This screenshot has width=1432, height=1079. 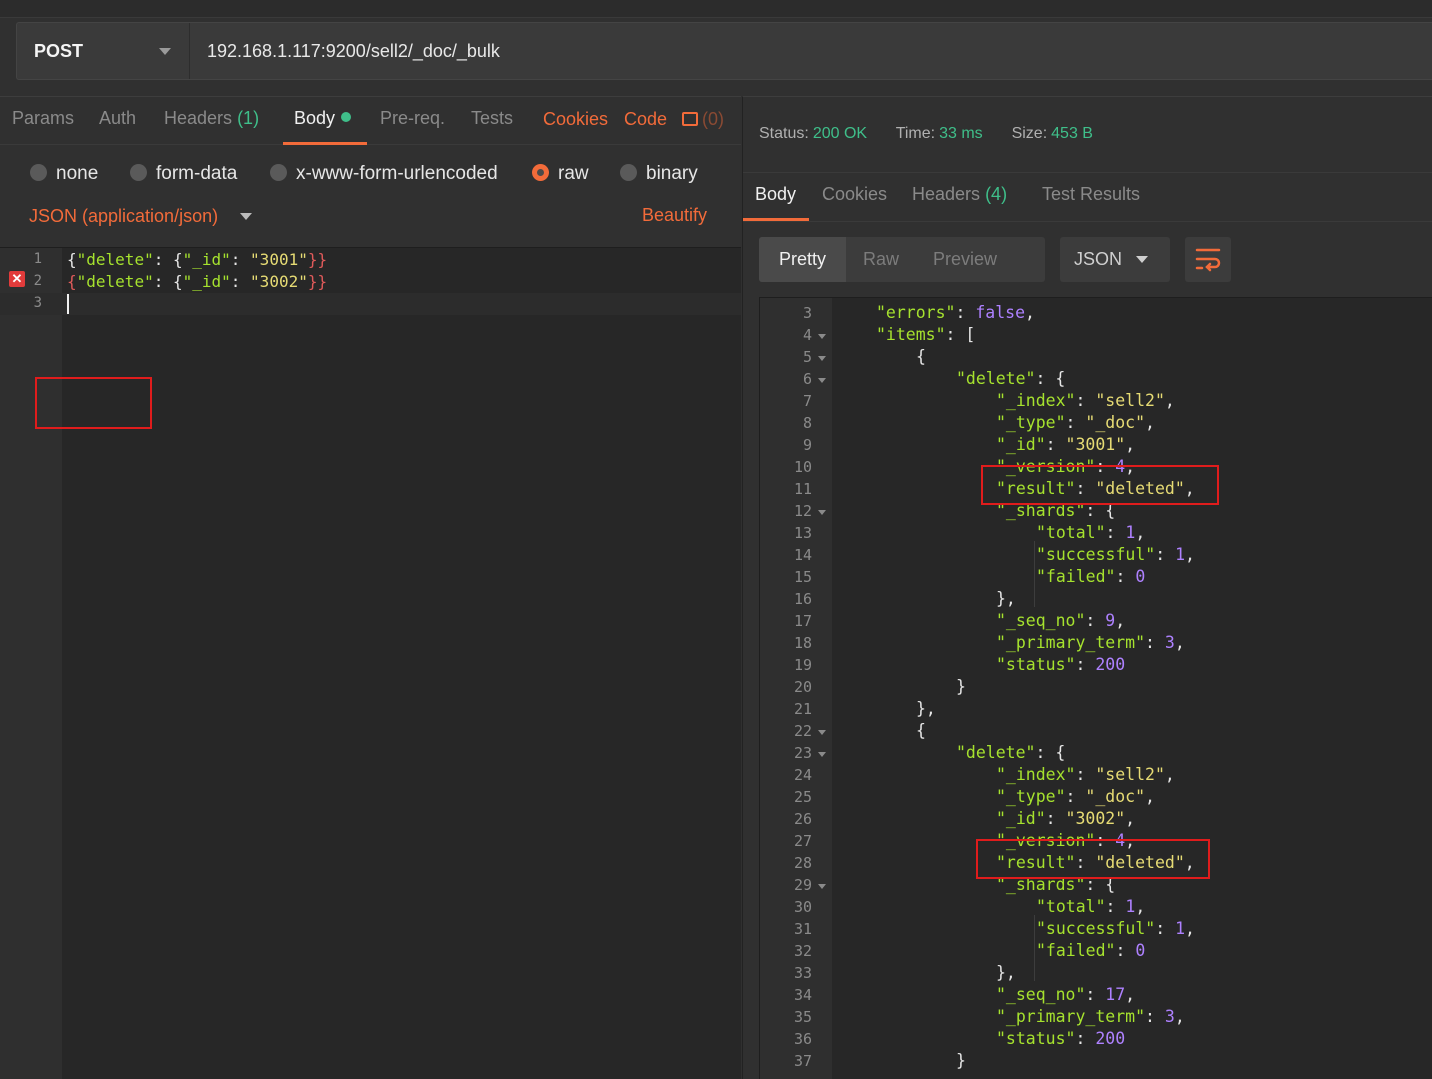 I want to click on json-number: 200, so click(x=1110, y=1038).